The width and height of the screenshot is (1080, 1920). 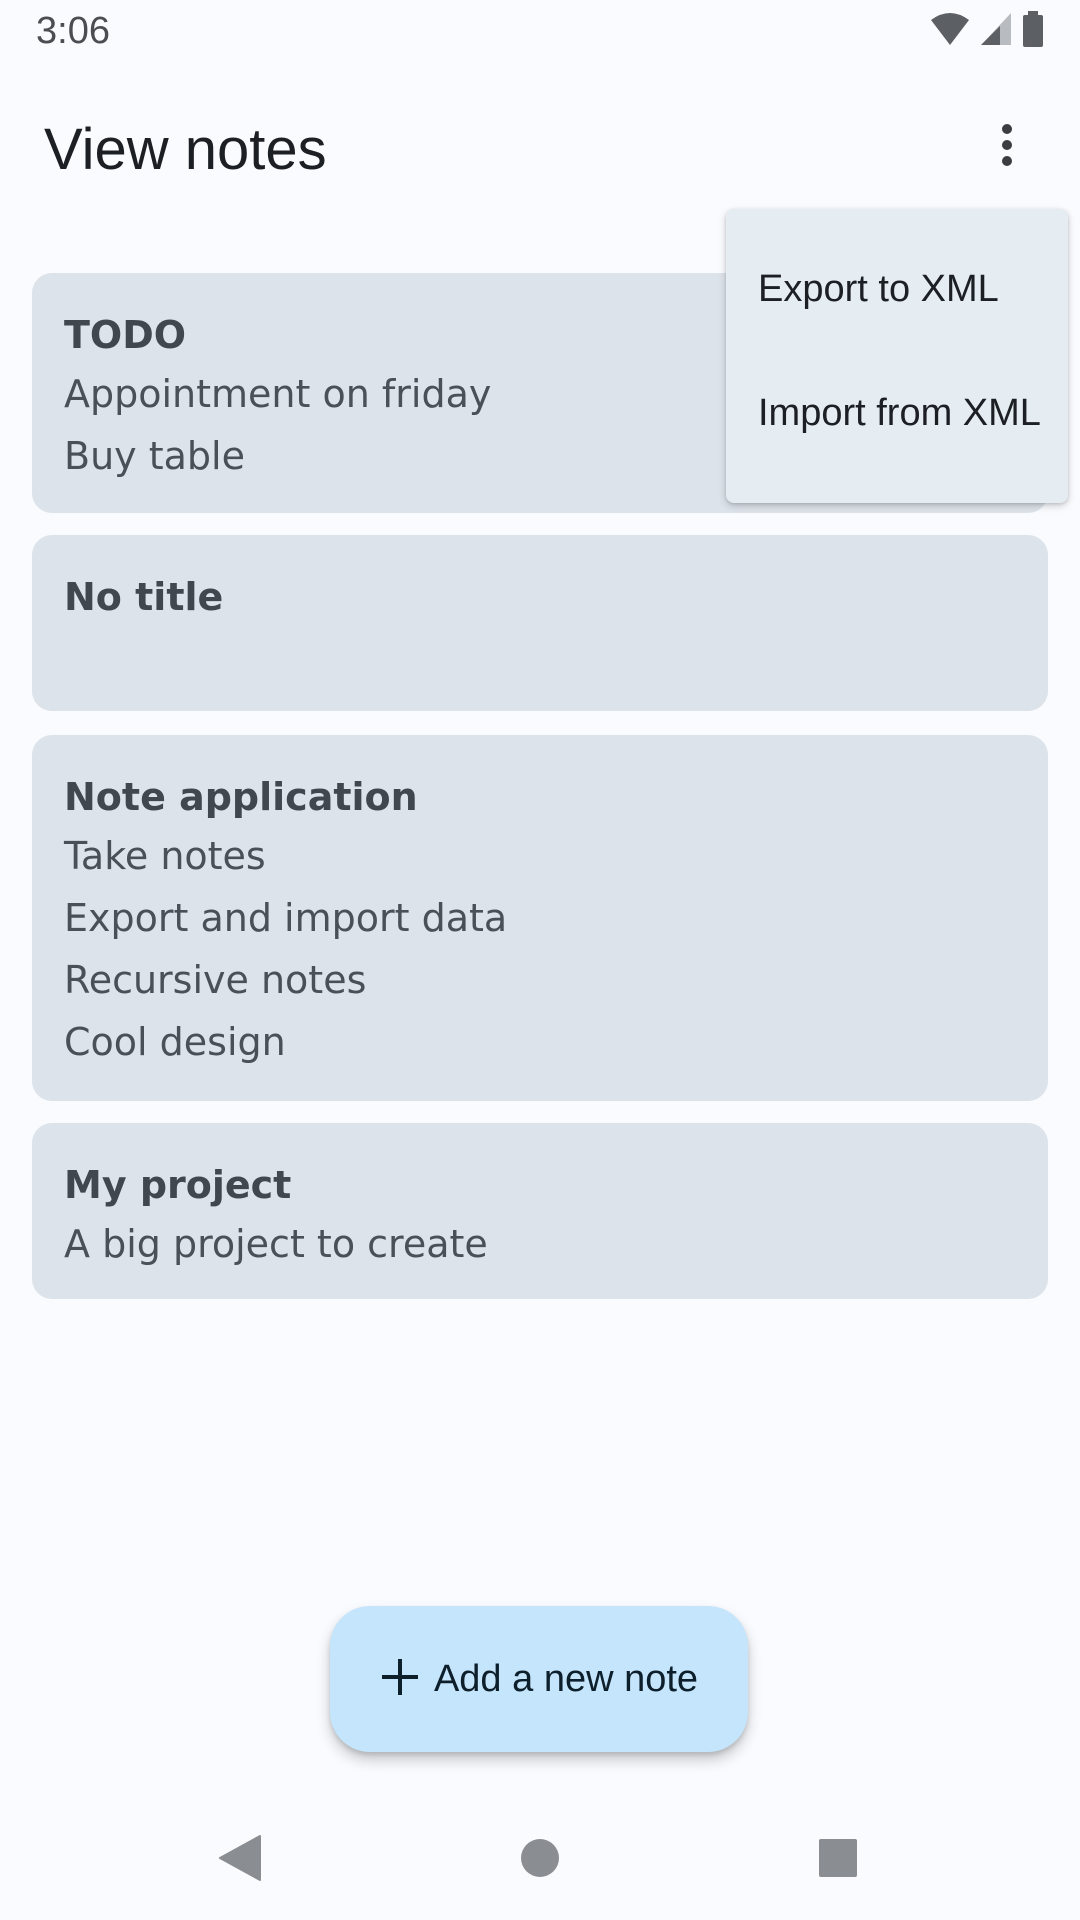 What do you see at coordinates (400, 1679) in the screenshot?
I see `plus-icon` at bounding box center [400, 1679].